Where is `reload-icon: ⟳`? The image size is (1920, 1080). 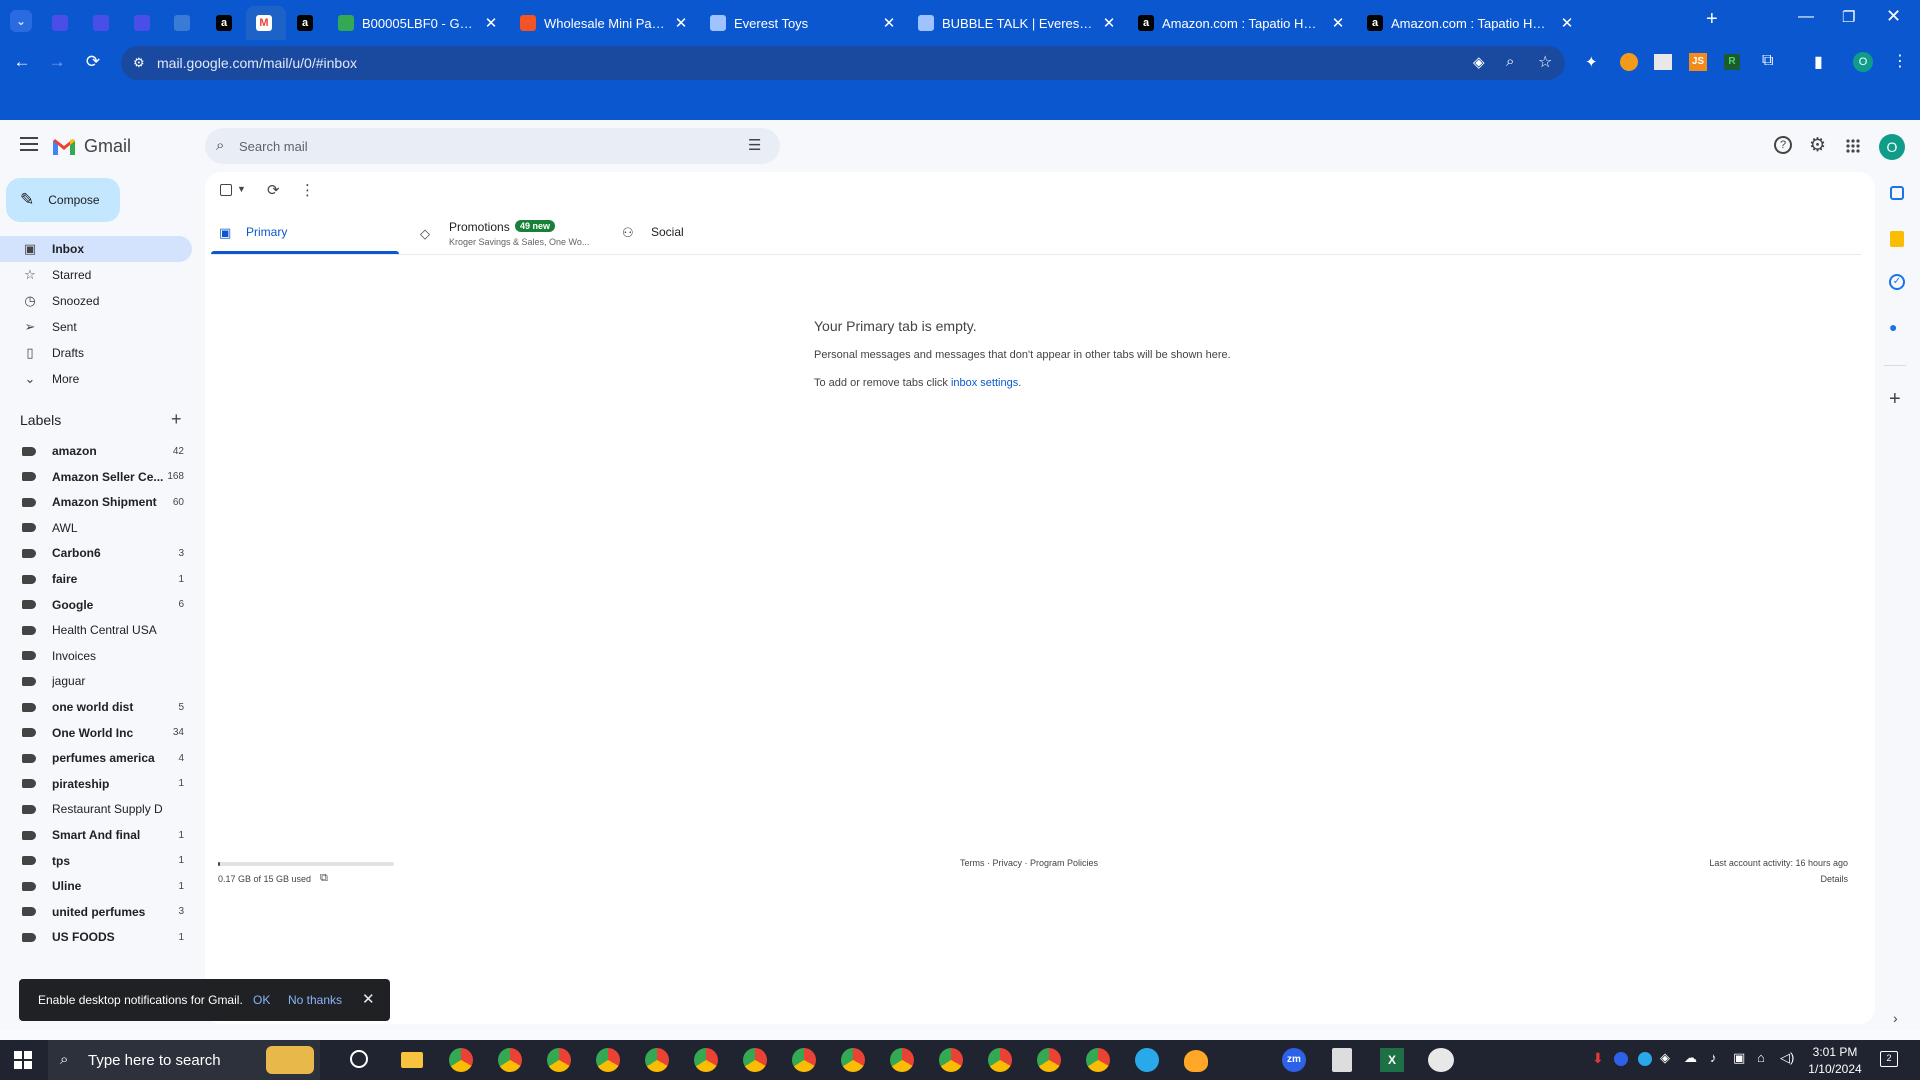
reload-icon: ⟳ is located at coordinates (93, 62).